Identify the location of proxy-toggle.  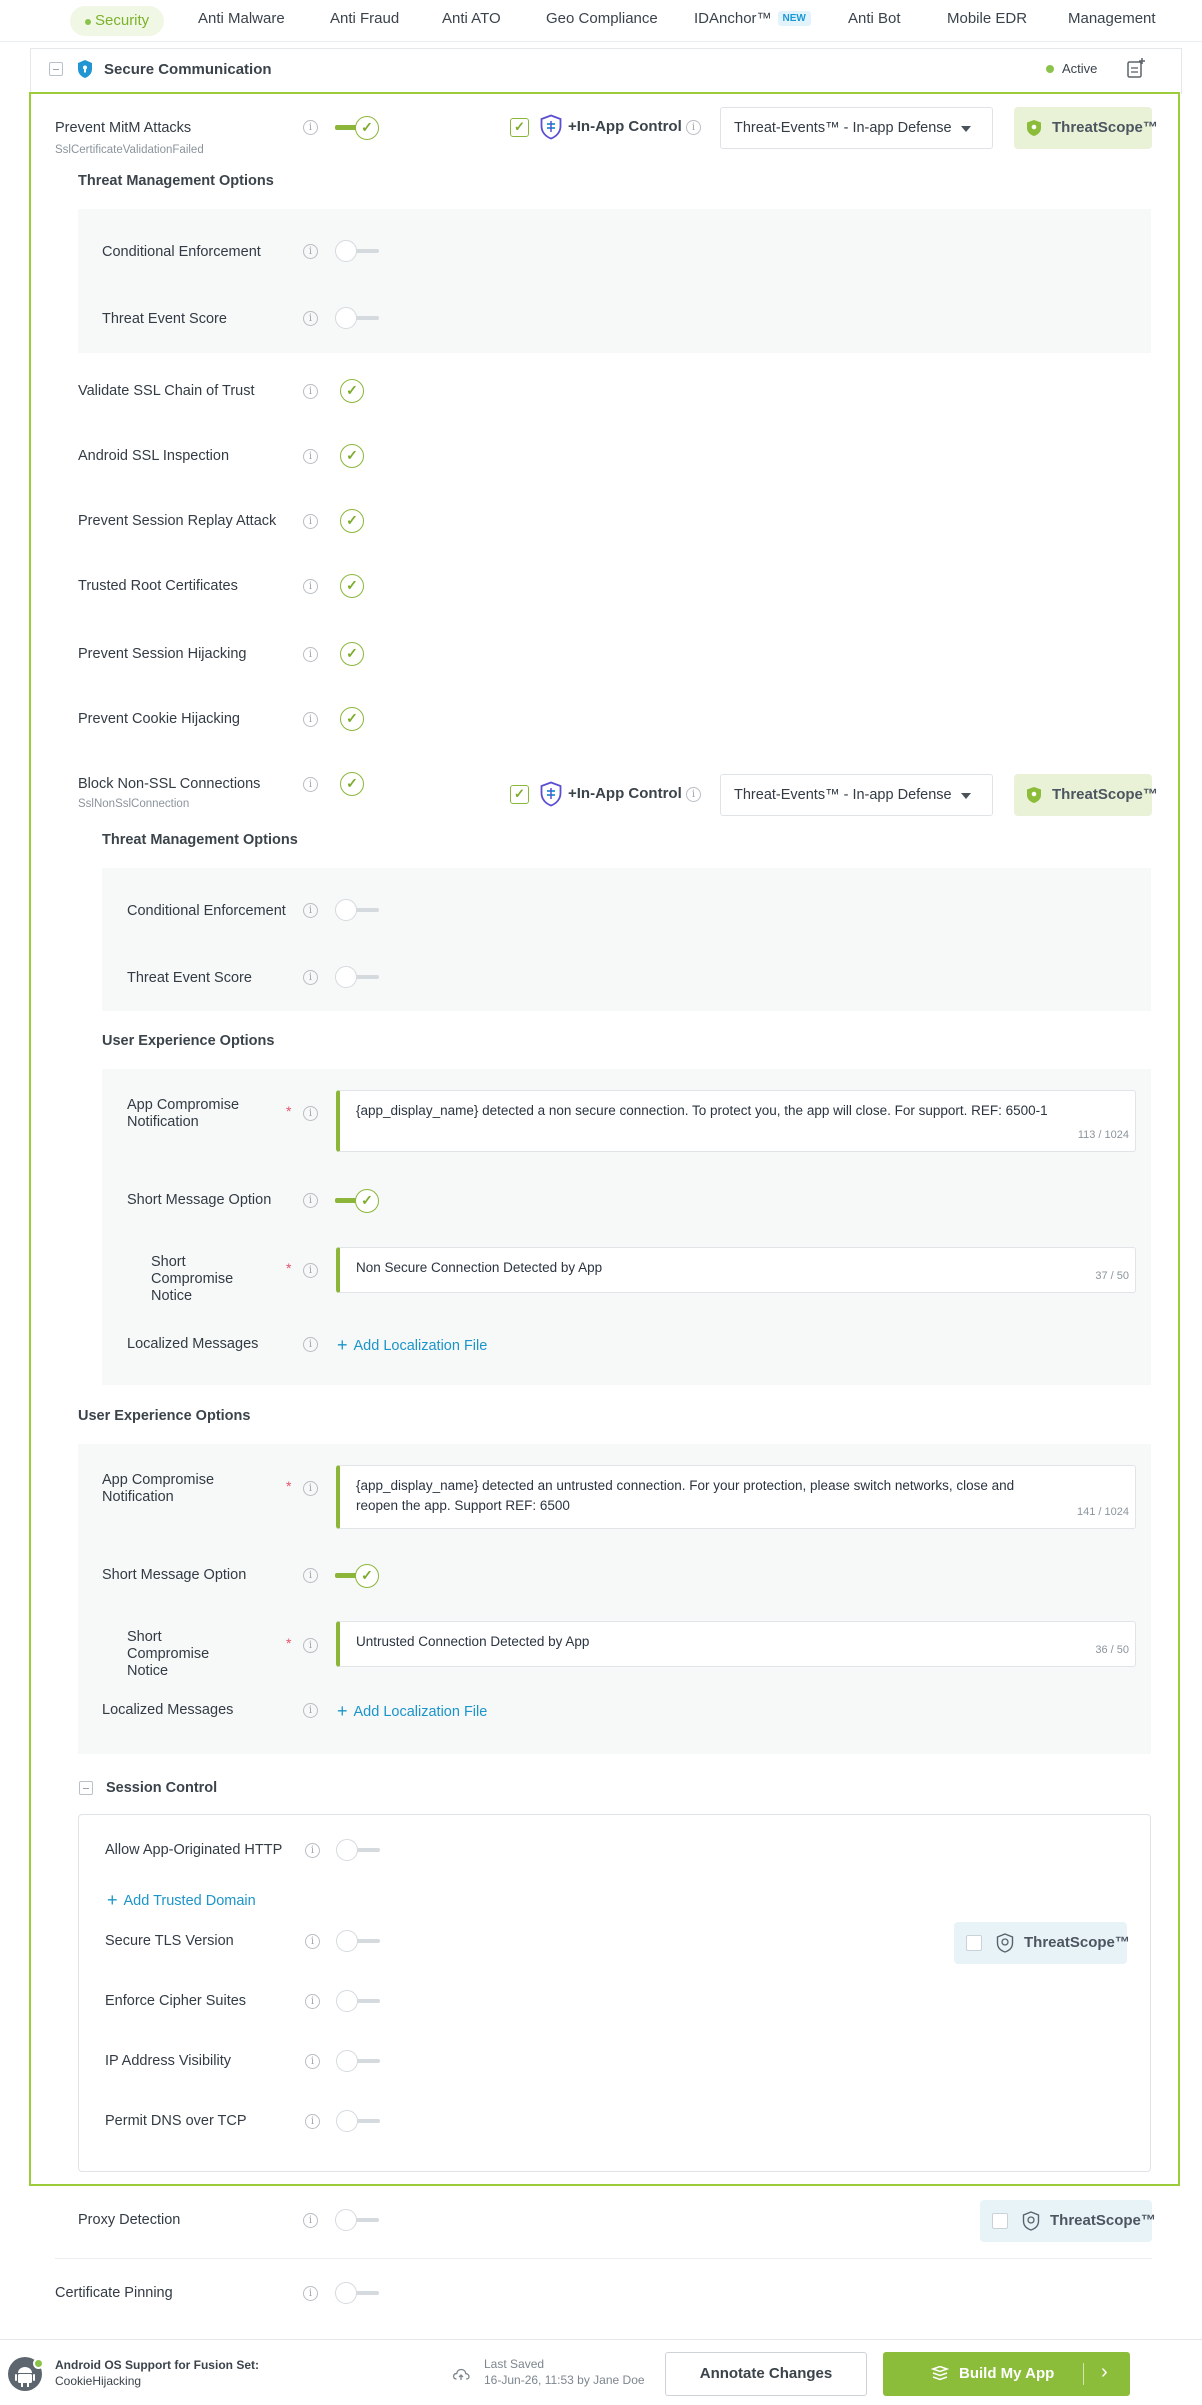
(358, 2220).